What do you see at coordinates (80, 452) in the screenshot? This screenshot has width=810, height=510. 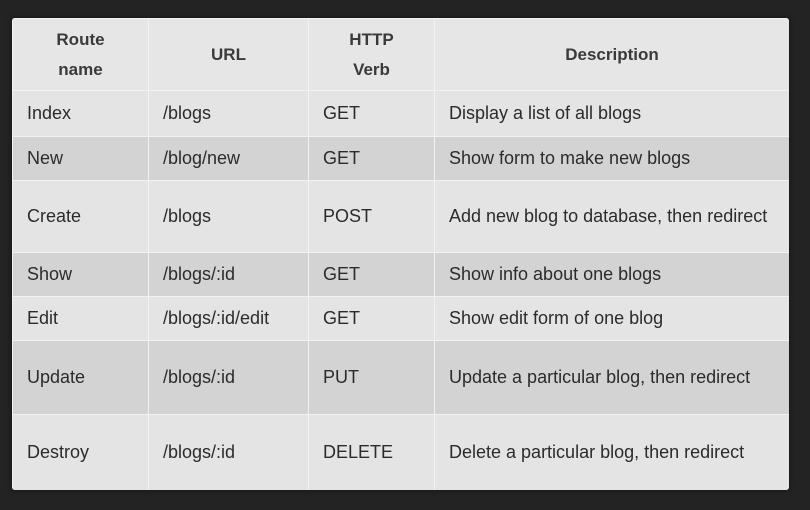 I see `route-name-cell: Destroy` at bounding box center [80, 452].